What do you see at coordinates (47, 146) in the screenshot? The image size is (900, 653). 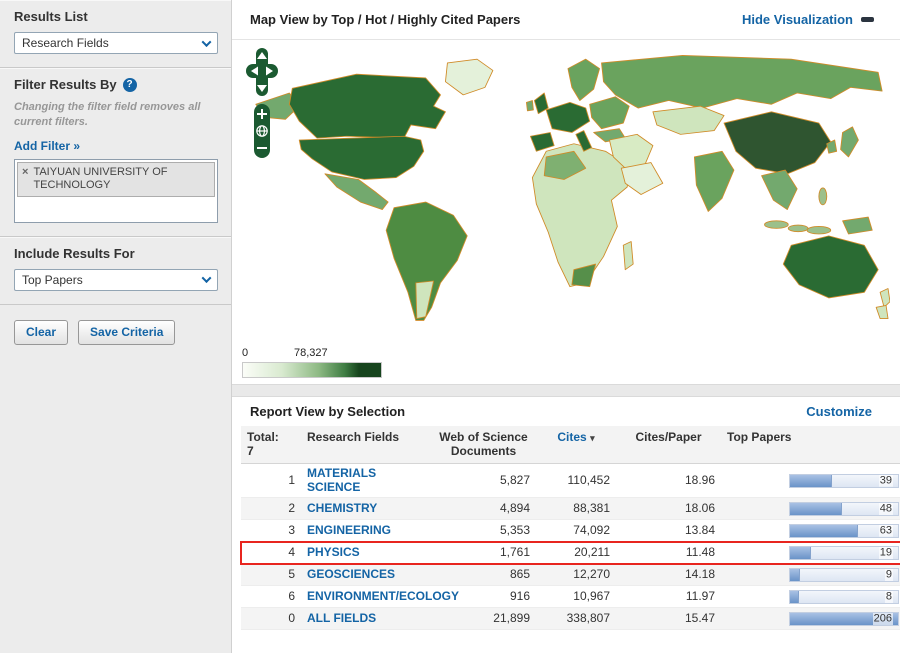 I see `add-filter-link: Add Filter »` at bounding box center [47, 146].